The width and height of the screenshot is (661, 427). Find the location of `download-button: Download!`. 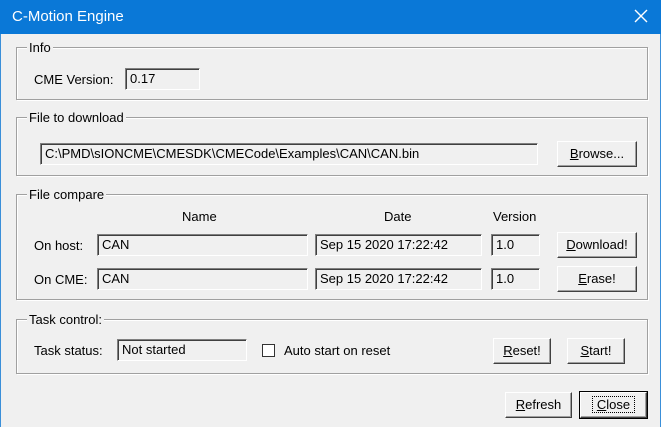

download-button: Download! is located at coordinates (597, 245).